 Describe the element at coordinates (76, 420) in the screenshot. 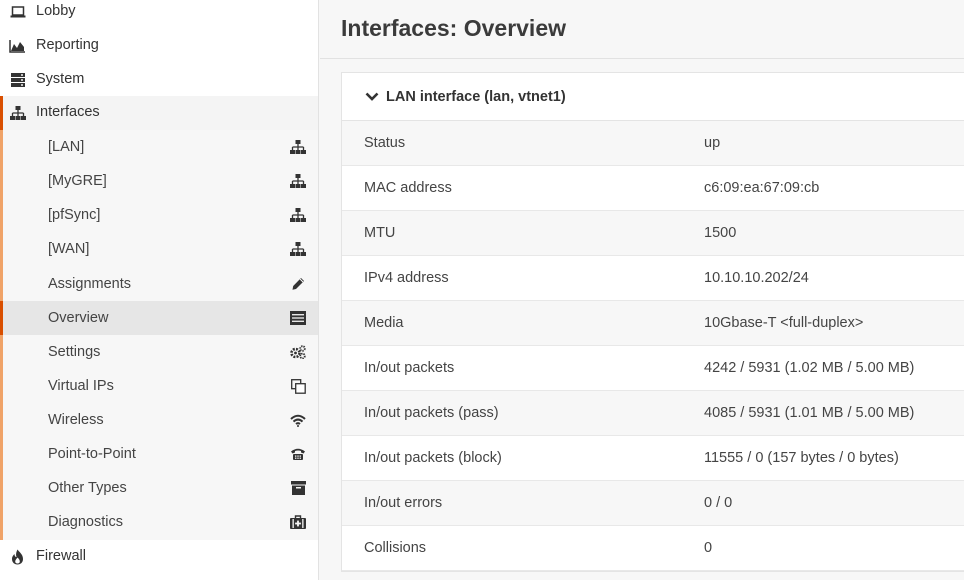

I see `submenu-item-label: Wireless` at that location.